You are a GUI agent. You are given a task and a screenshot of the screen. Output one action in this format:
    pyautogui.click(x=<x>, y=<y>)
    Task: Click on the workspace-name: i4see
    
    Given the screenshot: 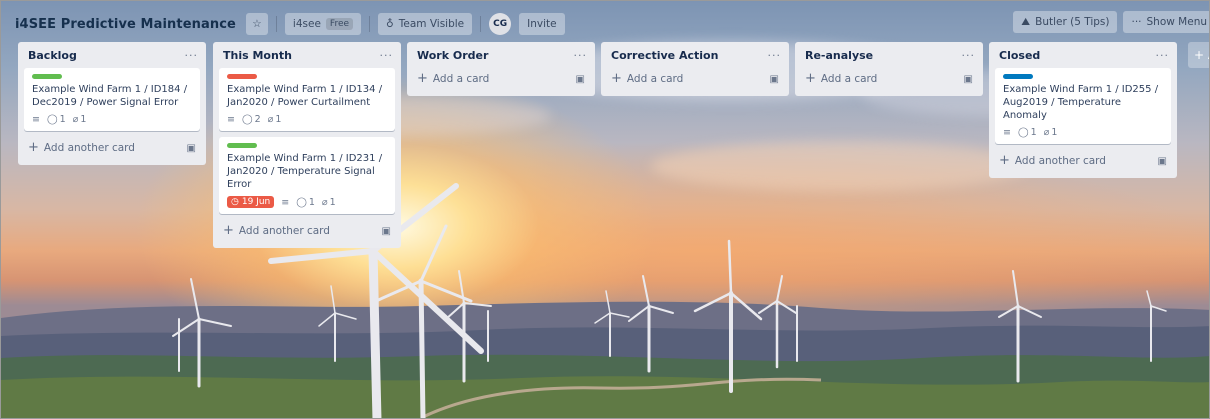 What is the action you would take?
    pyautogui.click(x=306, y=24)
    